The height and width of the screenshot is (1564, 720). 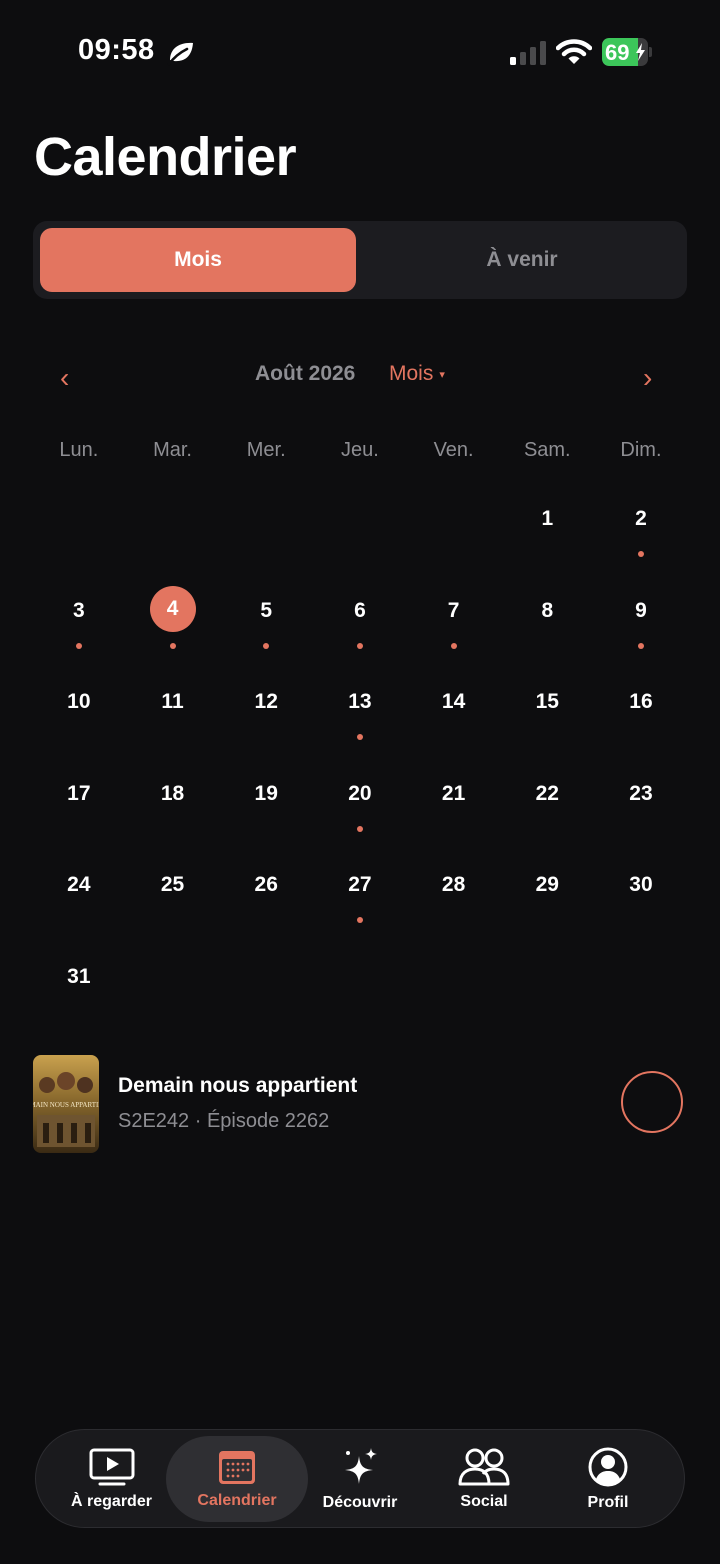 What do you see at coordinates (484, 1466) in the screenshot?
I see `people-icon` at bounding box center [484, 1466].